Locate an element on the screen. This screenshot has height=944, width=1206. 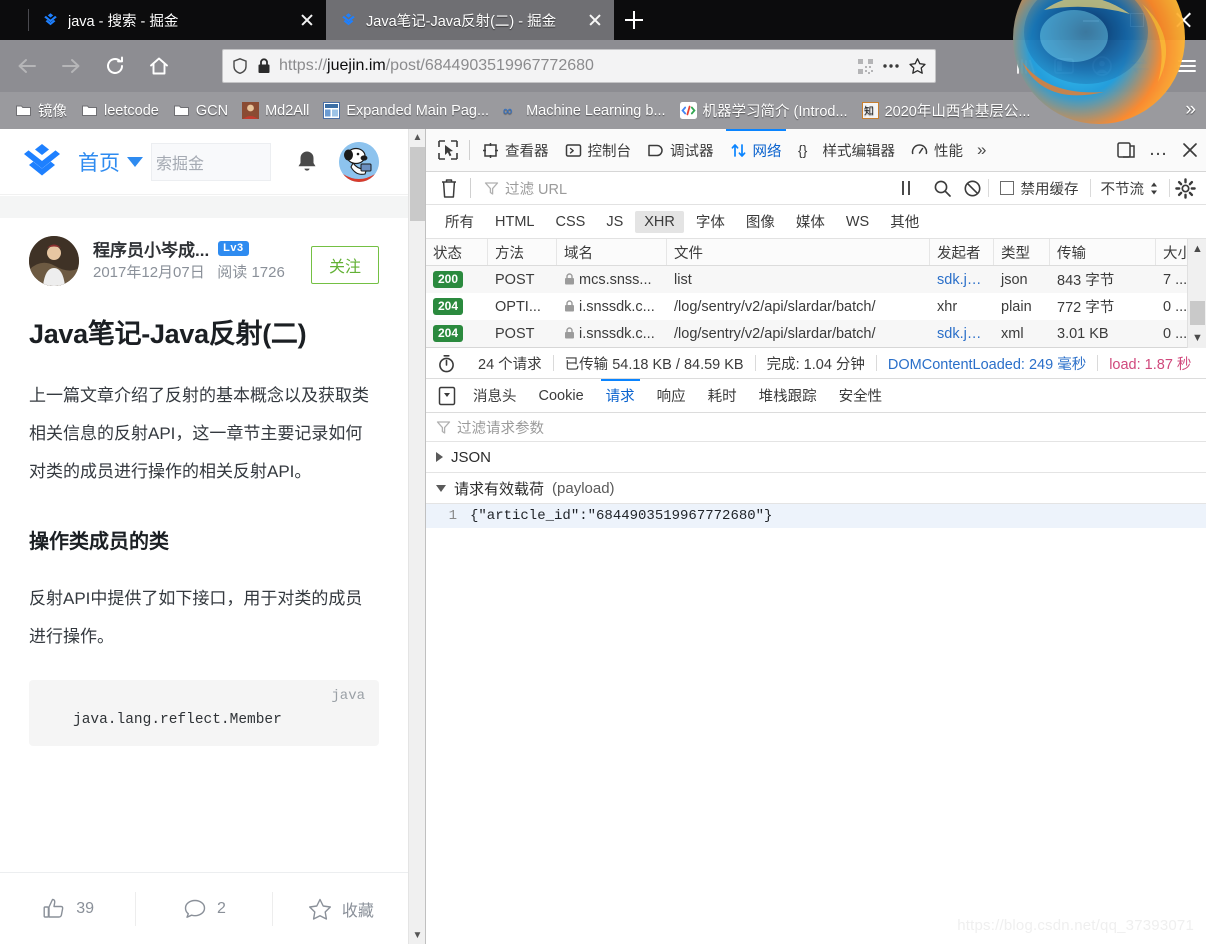
column-header-file: 文件 is located at coordinates (798, 252).